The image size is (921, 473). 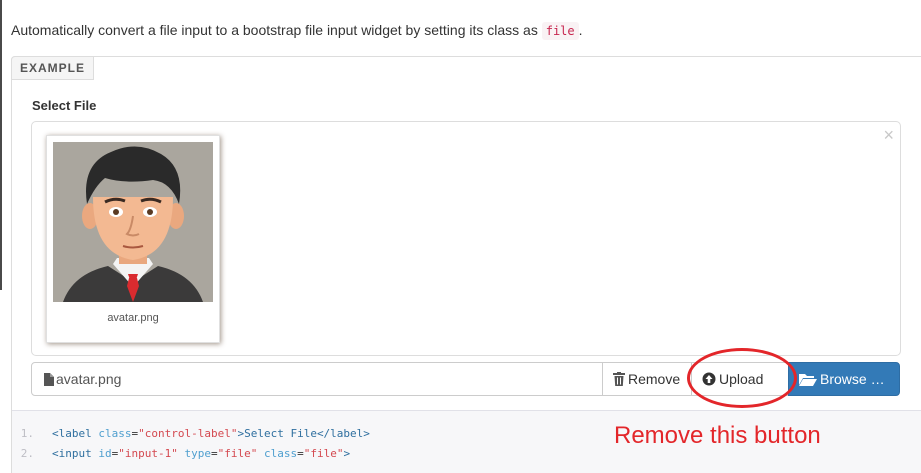 I want to click on file-caption-field: avatar.png, so click(x=317, y=379).